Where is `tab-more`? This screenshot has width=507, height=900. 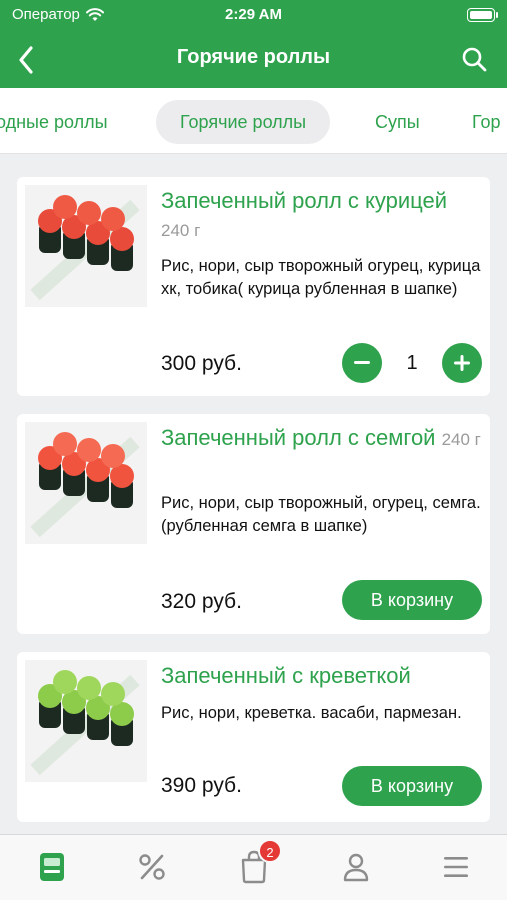 tab-more is located at coordinates (456, 867).